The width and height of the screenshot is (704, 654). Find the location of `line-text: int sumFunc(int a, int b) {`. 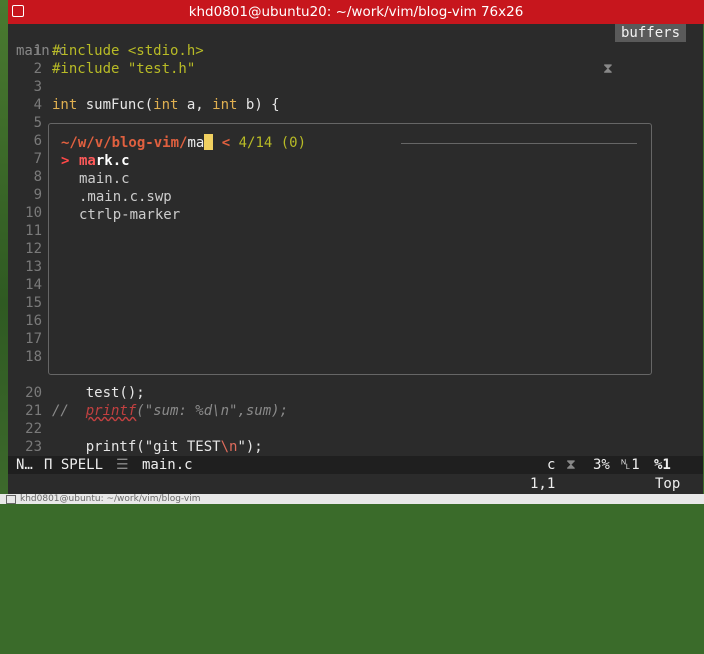

line-text: int sumFunc(int a, int b) { is located at coordinates (166, 105).